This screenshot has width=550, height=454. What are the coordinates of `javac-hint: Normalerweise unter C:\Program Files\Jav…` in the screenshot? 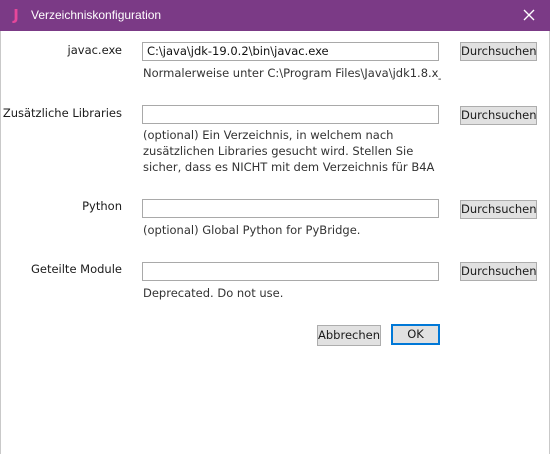 It's located at (292, 73).